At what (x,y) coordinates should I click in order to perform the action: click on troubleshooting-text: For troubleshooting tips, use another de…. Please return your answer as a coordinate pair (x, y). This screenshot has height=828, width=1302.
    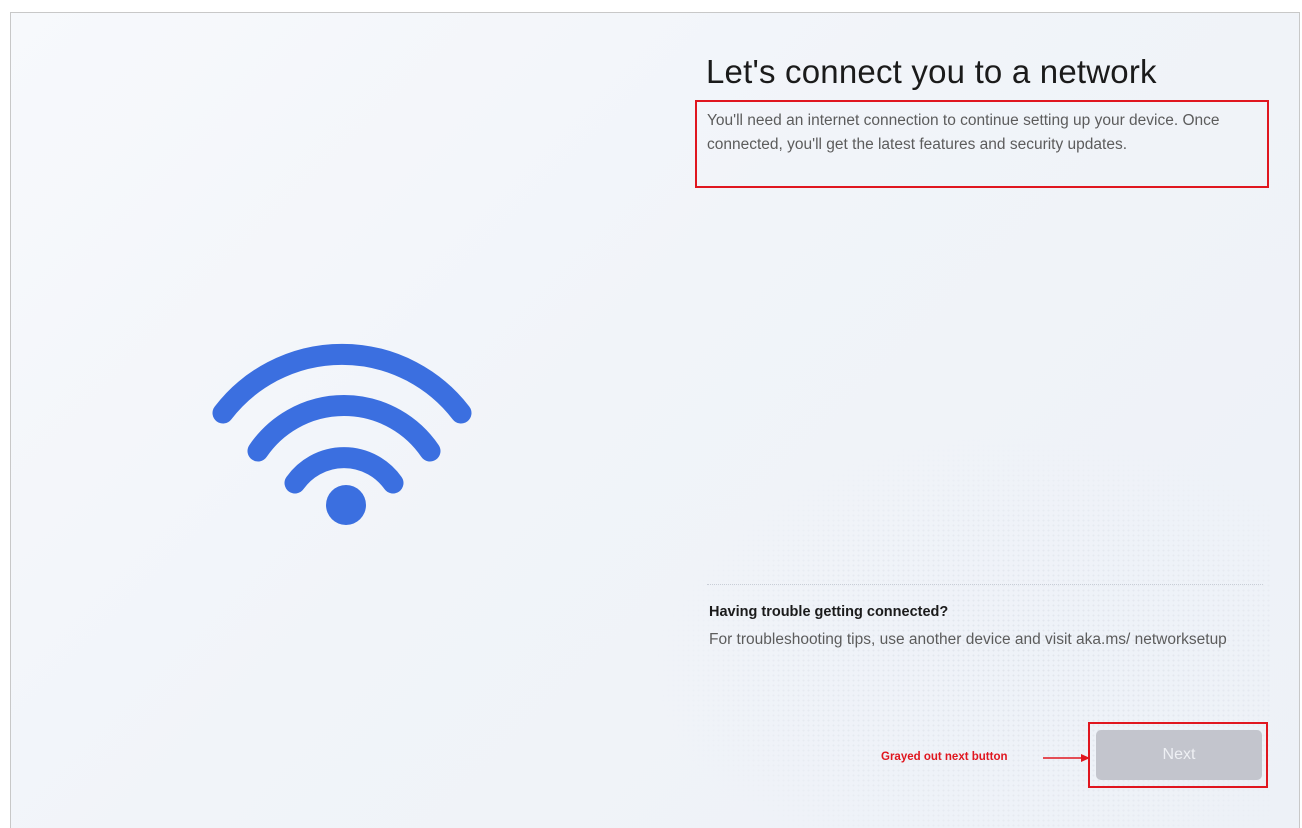
    Looking at the image, I should click on (968, 639).